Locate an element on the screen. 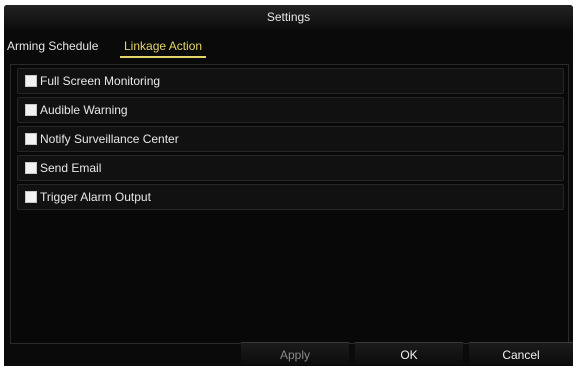 The image size is (577, 369). full-screen-monitoring-checkbox is located at coordinates (31, 81).